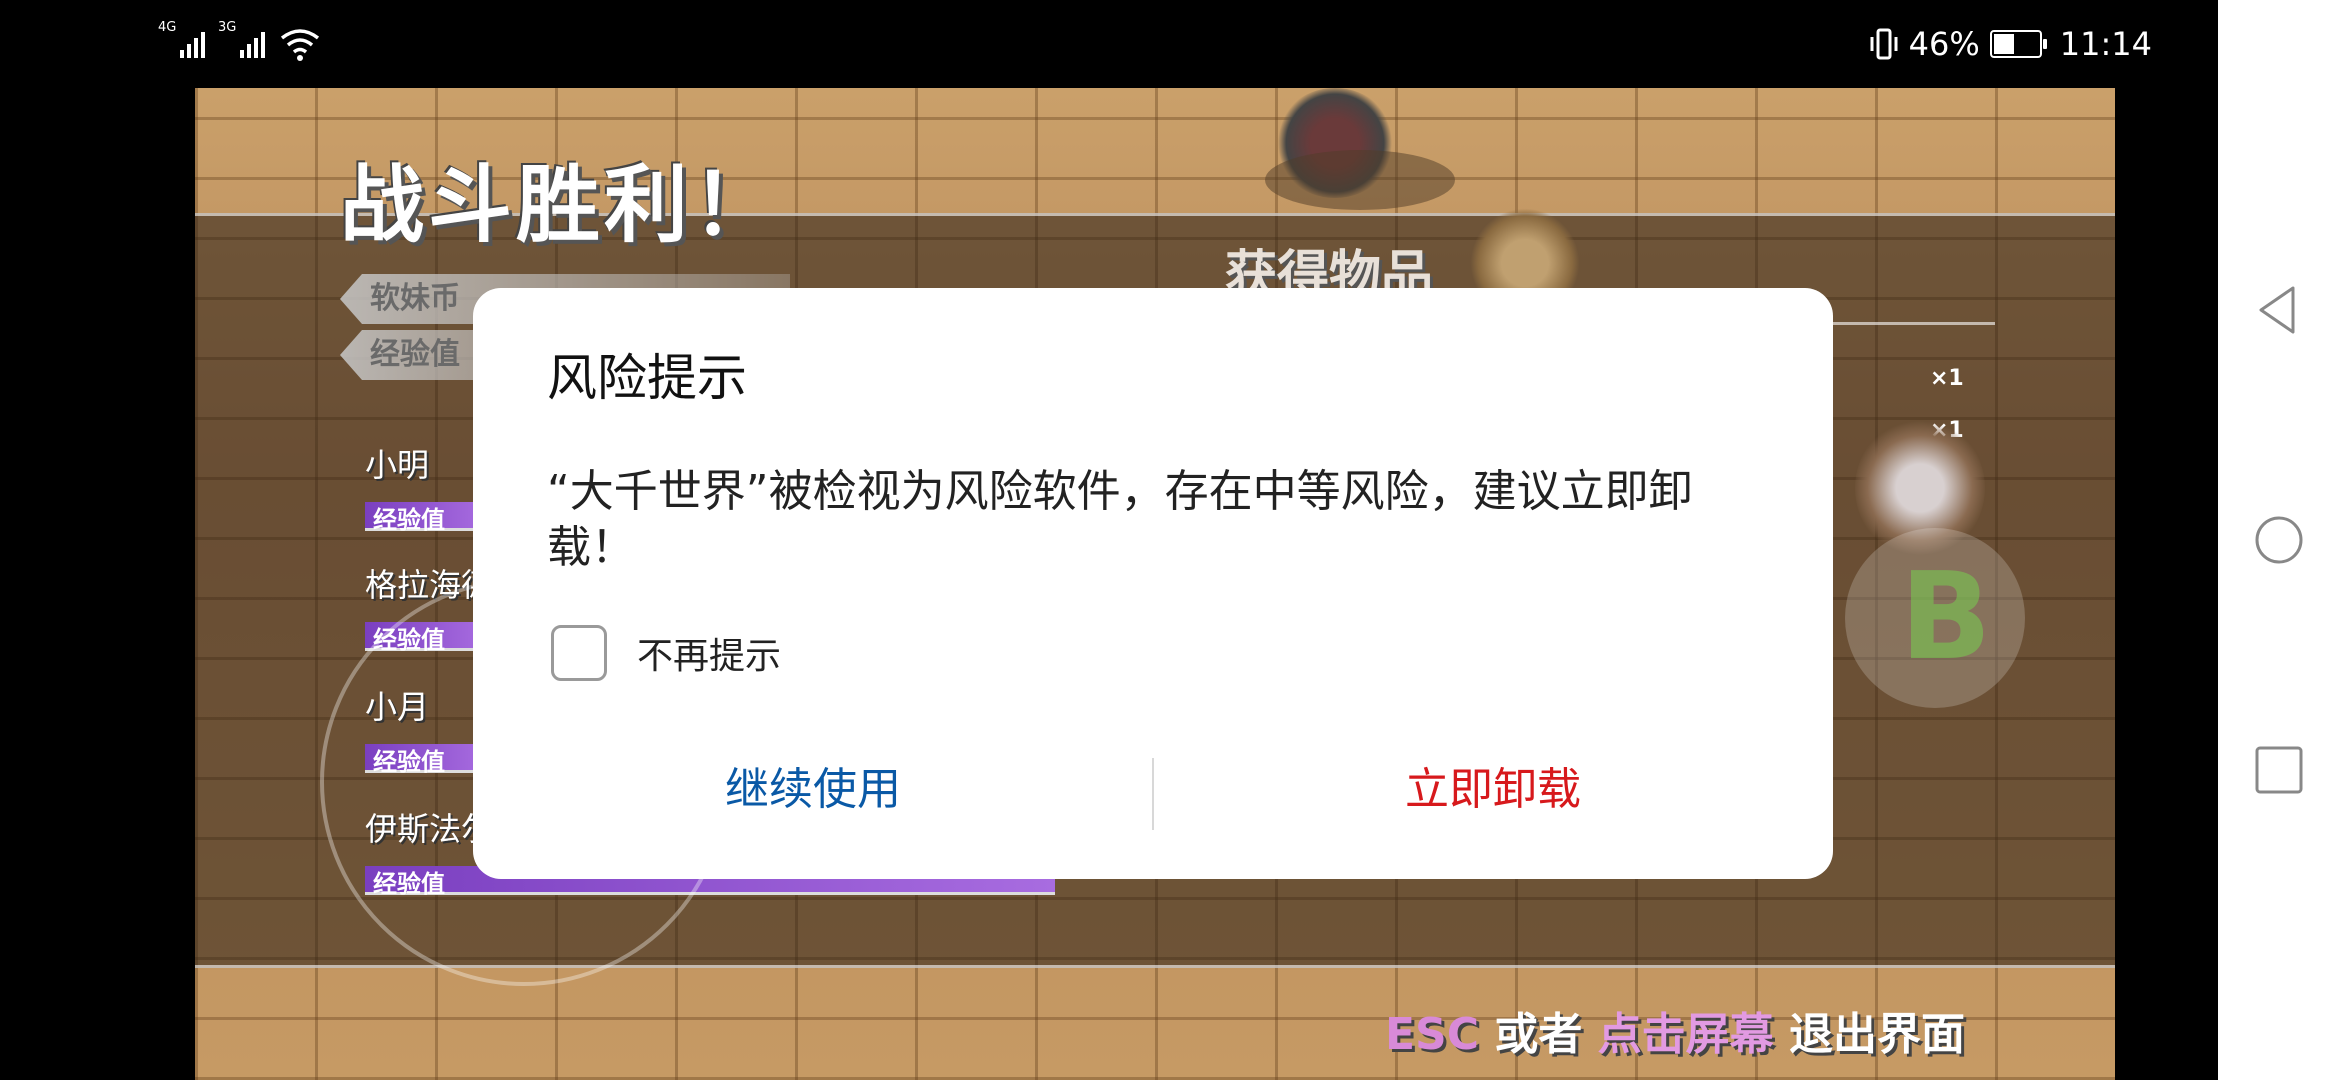  Describe the element at coordinates (1538, 1034) in the screenshot. I see `exit-hint-or: 或者` at that location.